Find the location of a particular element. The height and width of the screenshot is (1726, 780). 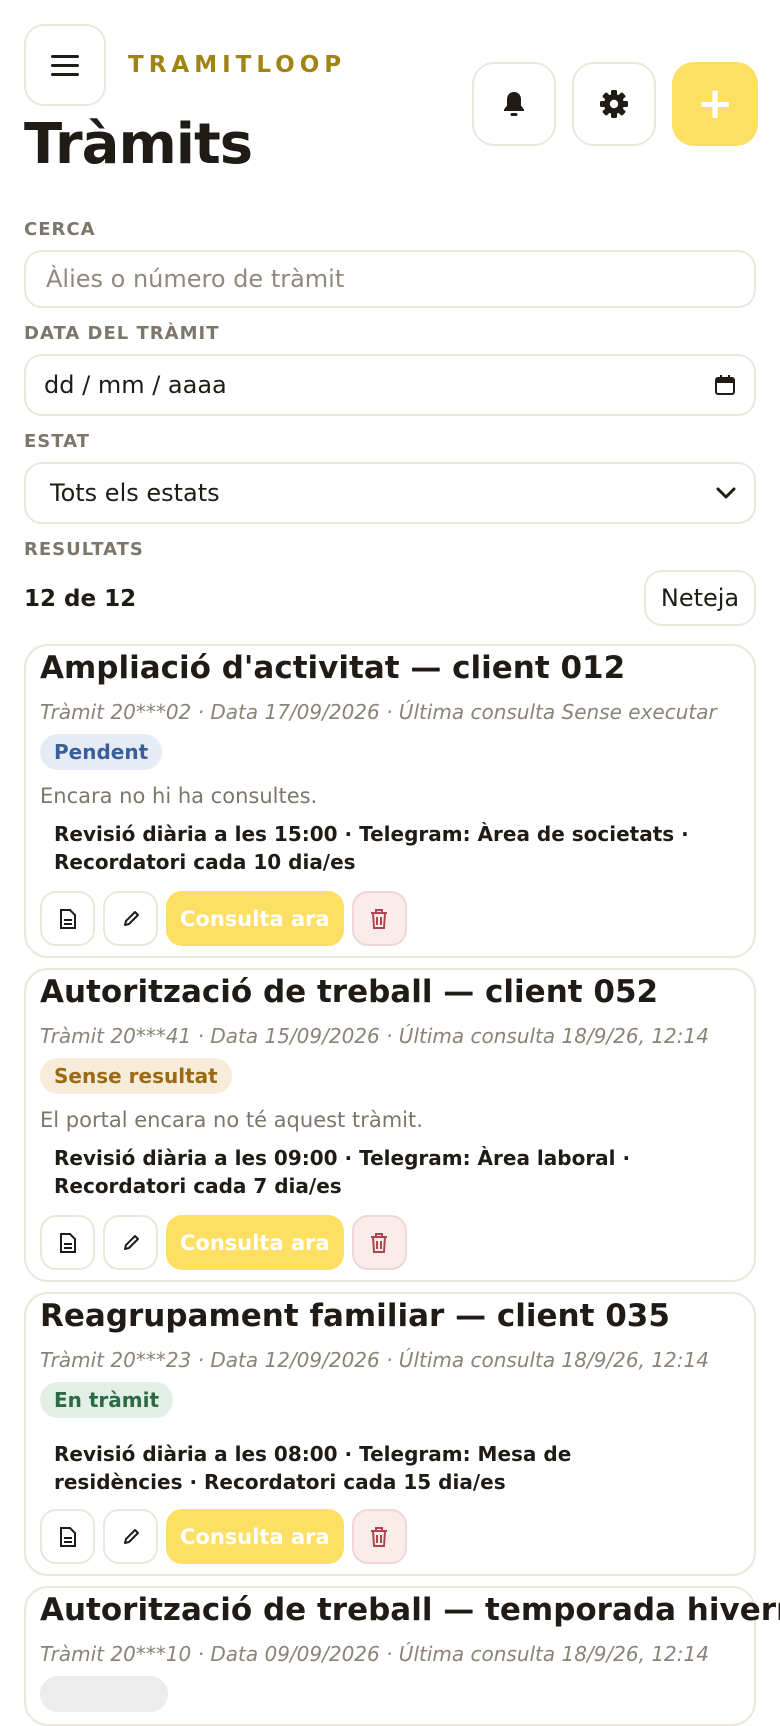

card-note: Encara no hi ha consultes. is located at coordinates (179, 796).